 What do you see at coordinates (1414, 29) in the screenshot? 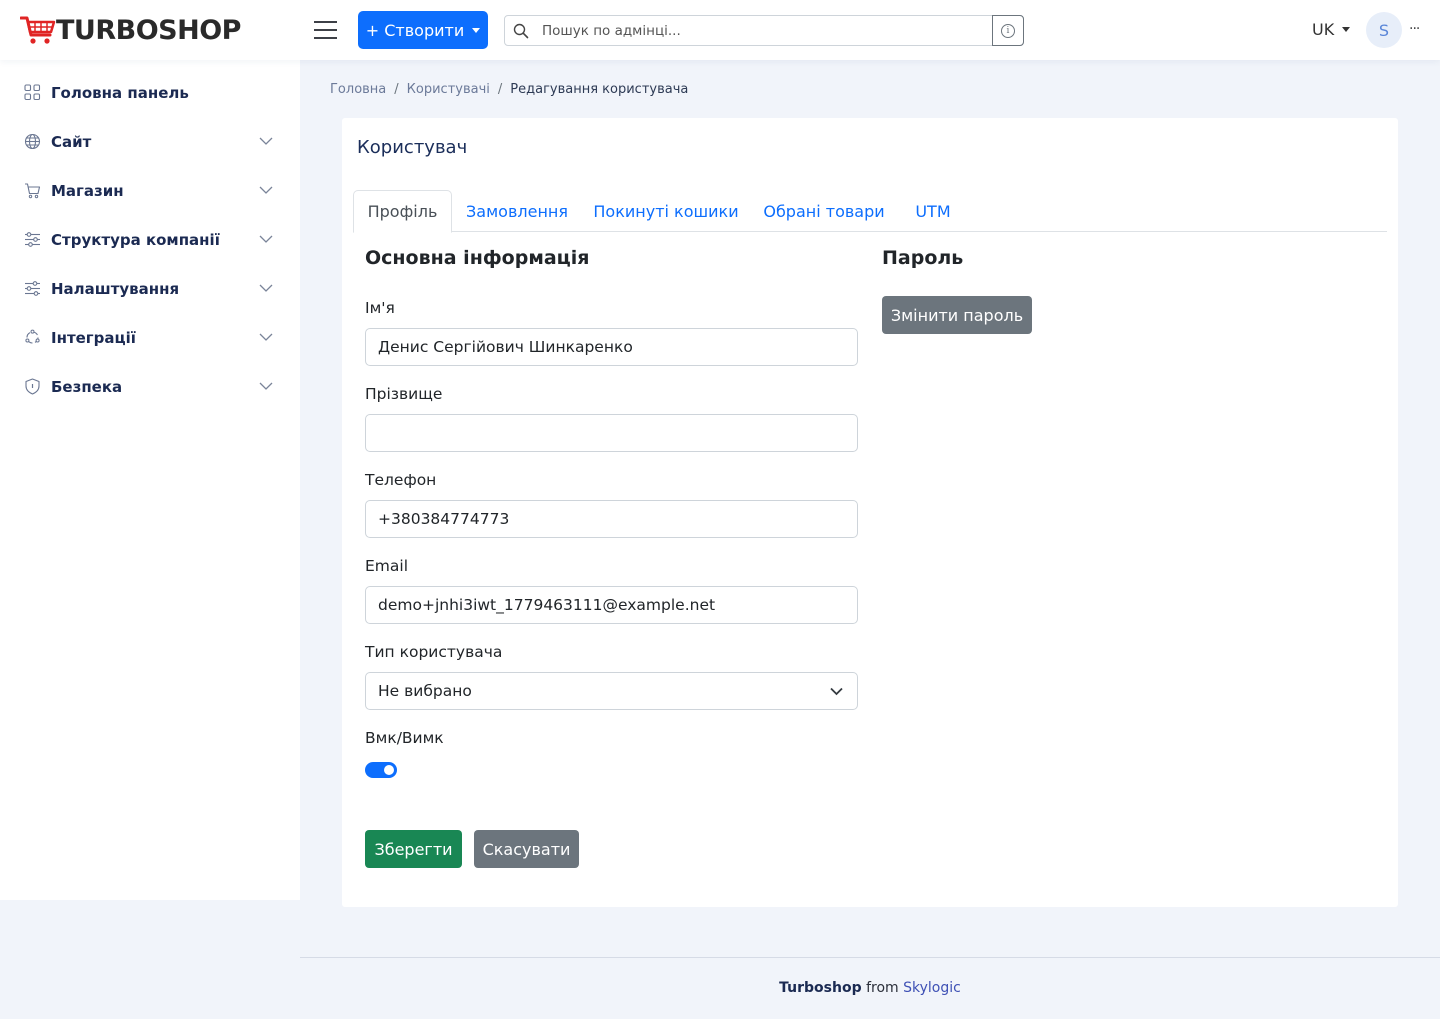
I see `more-options-icon: ···` at bounding box center [1414, 29].